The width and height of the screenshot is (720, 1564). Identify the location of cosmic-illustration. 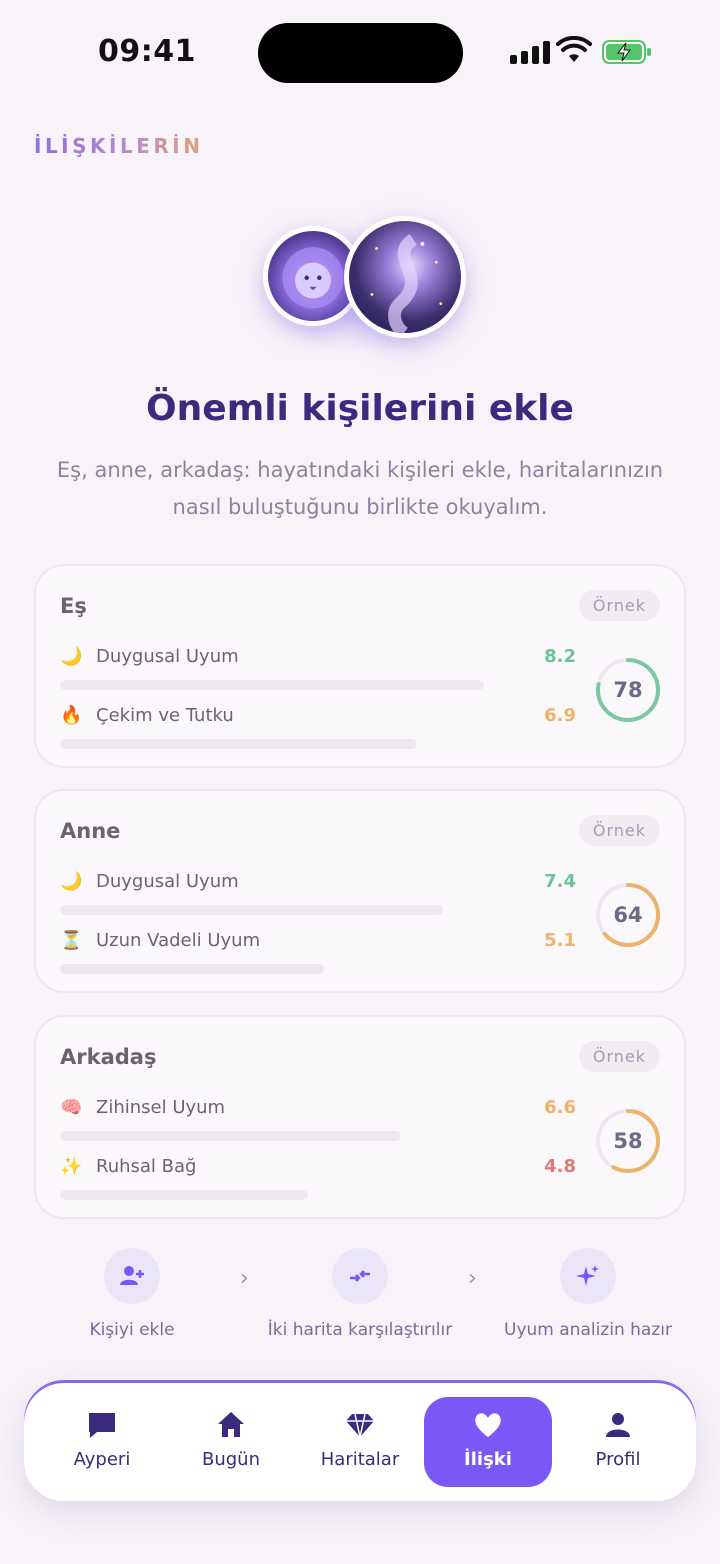
(406, 283).